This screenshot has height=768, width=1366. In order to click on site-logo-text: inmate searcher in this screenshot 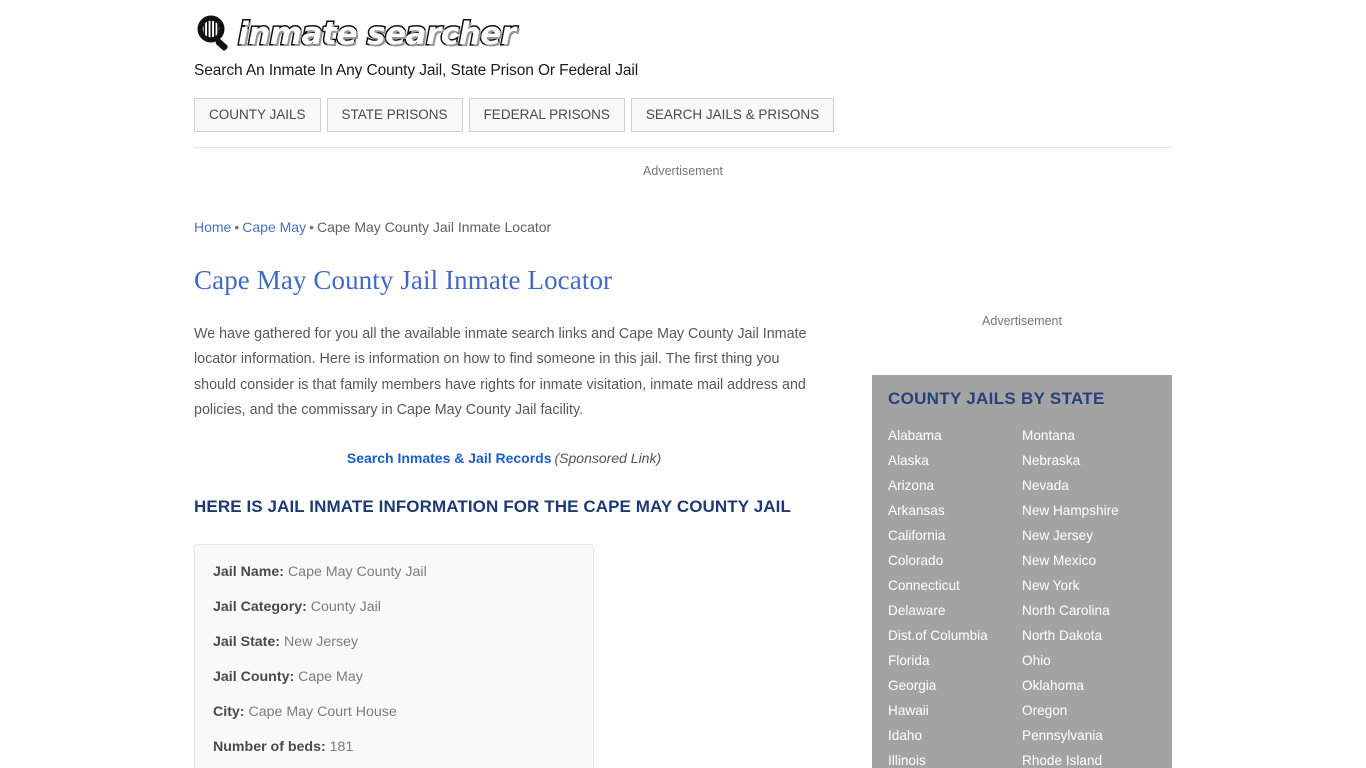, I will do `click(377, 34)`.